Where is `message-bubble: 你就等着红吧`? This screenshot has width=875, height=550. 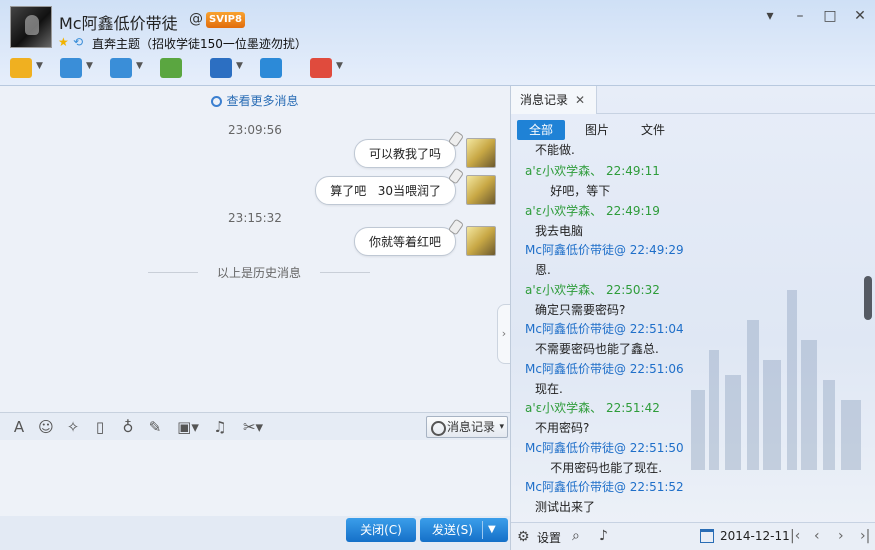 message-bubble: 你就等着红吧 is located at coordinates (409, 236).